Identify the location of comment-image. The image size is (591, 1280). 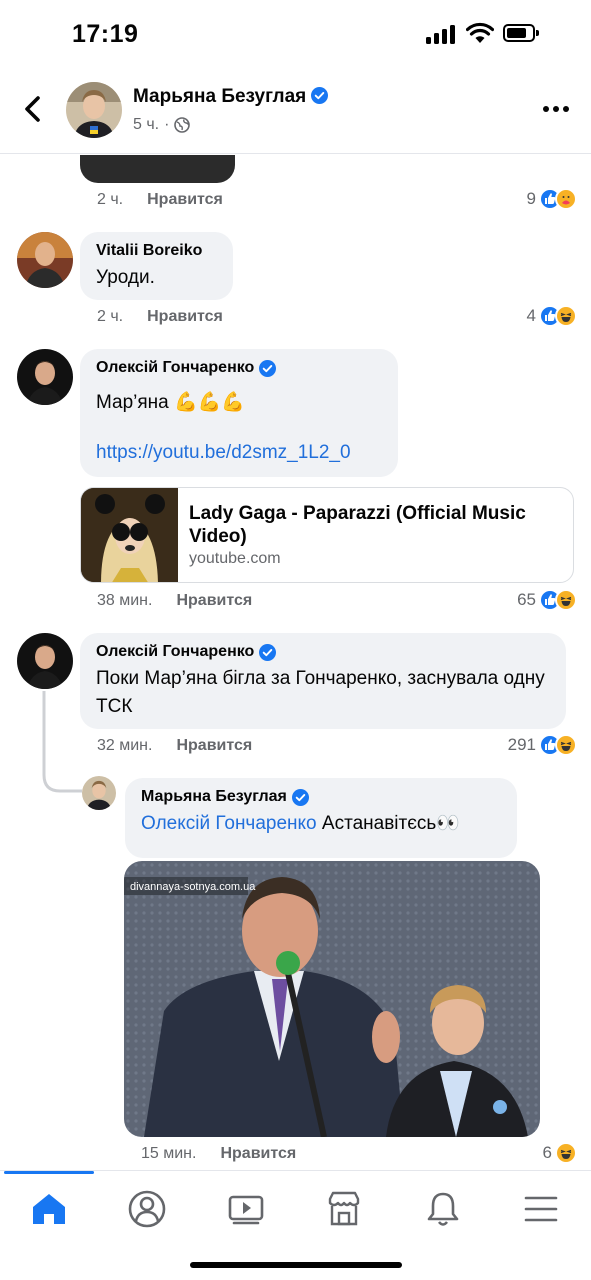
(157, 169).